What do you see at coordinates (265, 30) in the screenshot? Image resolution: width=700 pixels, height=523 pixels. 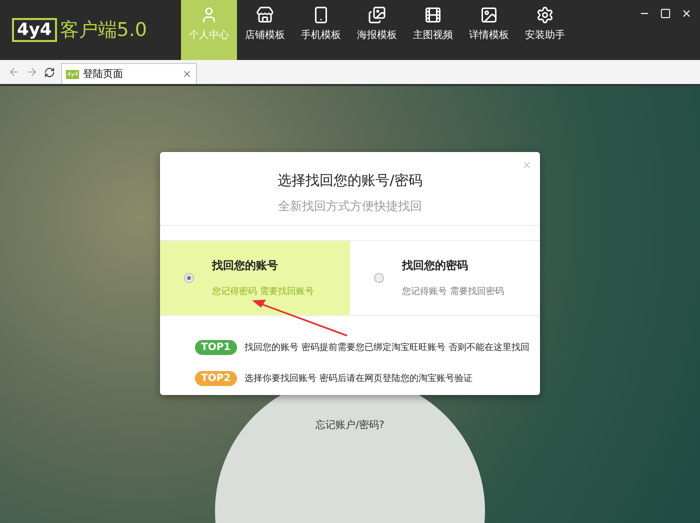 I see `nav-tab: 店铺模板` at bounding box center [265, 30].